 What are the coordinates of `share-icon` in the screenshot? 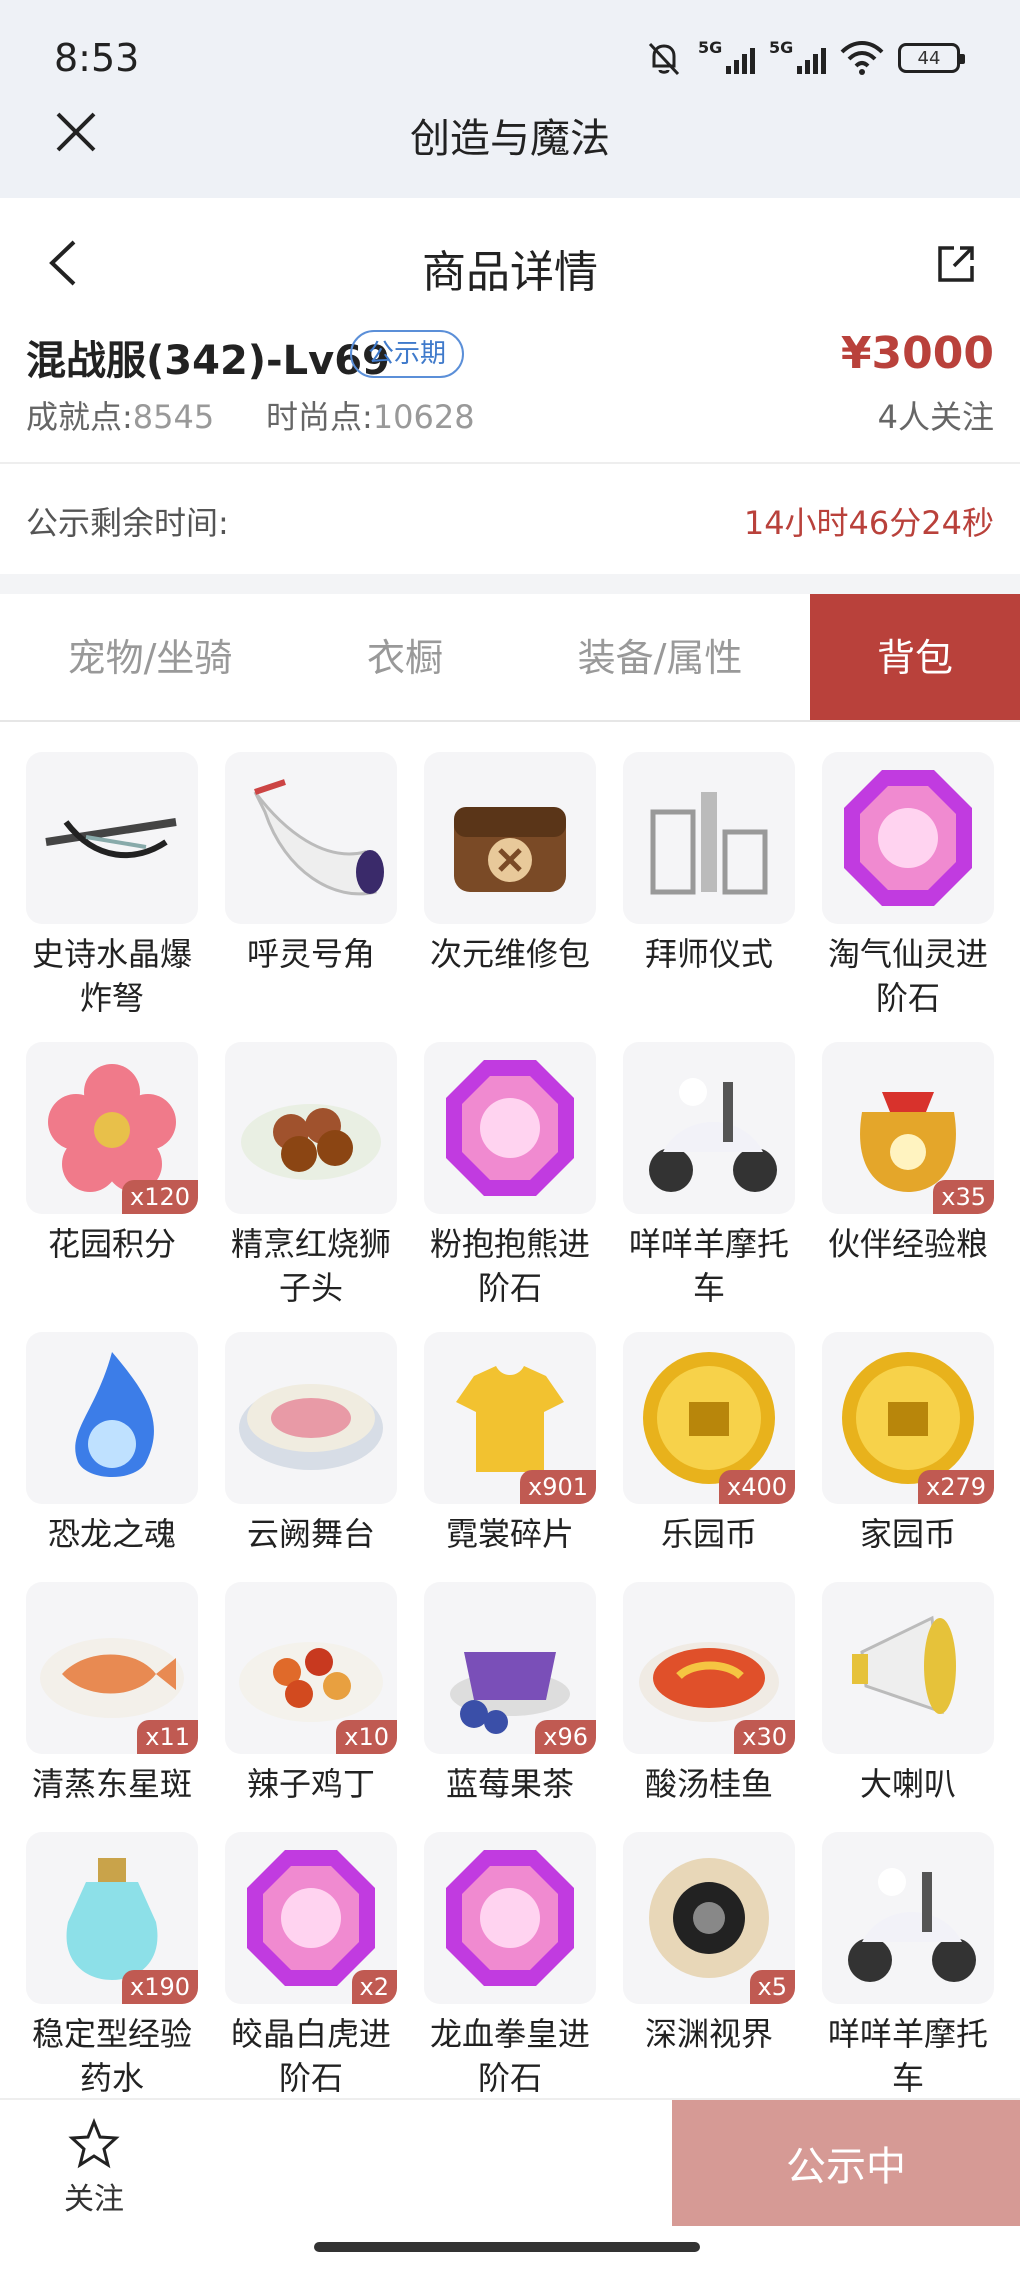 It's located at (956, 264).